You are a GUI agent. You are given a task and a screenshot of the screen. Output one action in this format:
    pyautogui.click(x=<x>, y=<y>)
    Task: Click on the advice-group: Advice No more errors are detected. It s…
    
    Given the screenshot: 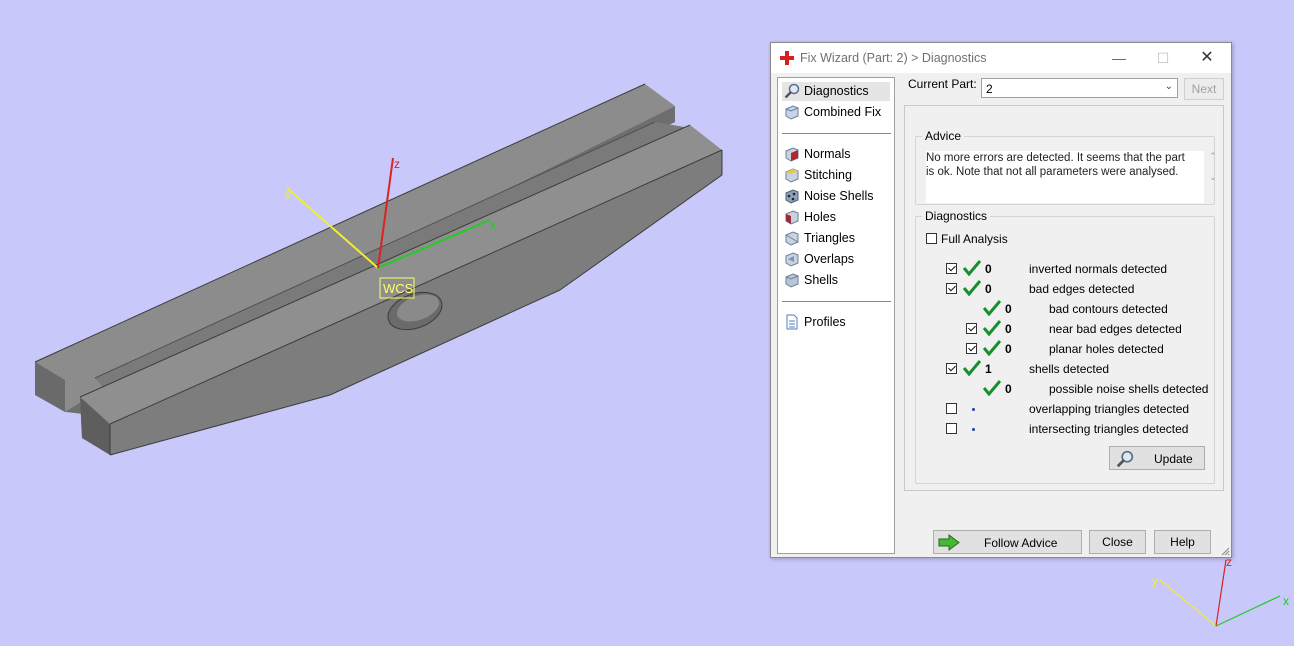 What is the action you would take?
    pyautogui.click(x=1066, y=167)
    